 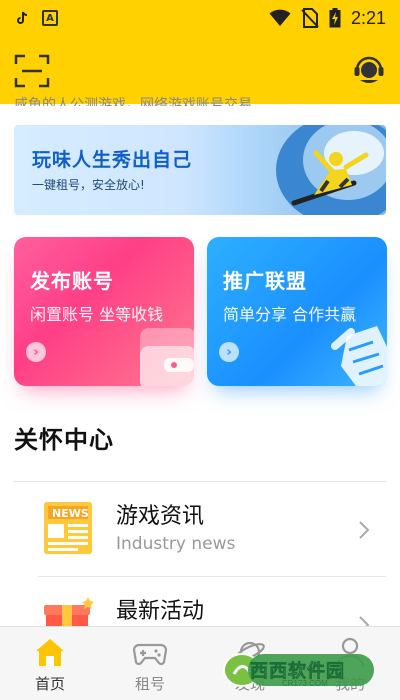 What do you see at coordinates (150, 654) in the screenshot?
I see `gamepad-icon` at bounding box center [150, 654].